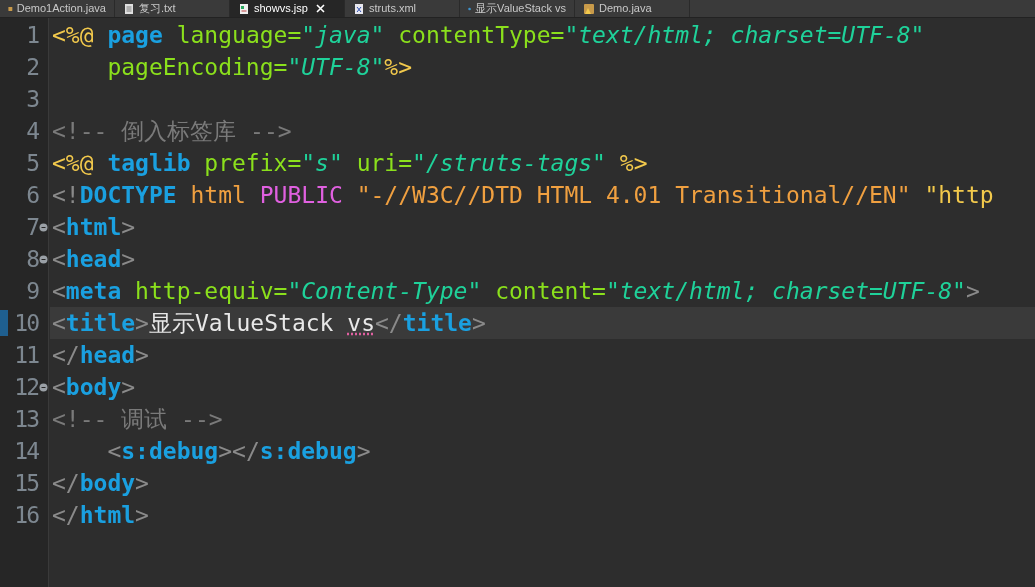  What do you see at coordinates (238, 451) in the screenshot?
I see `code-line: <s:debug></s:debug>` at bounding box center [238, 451].